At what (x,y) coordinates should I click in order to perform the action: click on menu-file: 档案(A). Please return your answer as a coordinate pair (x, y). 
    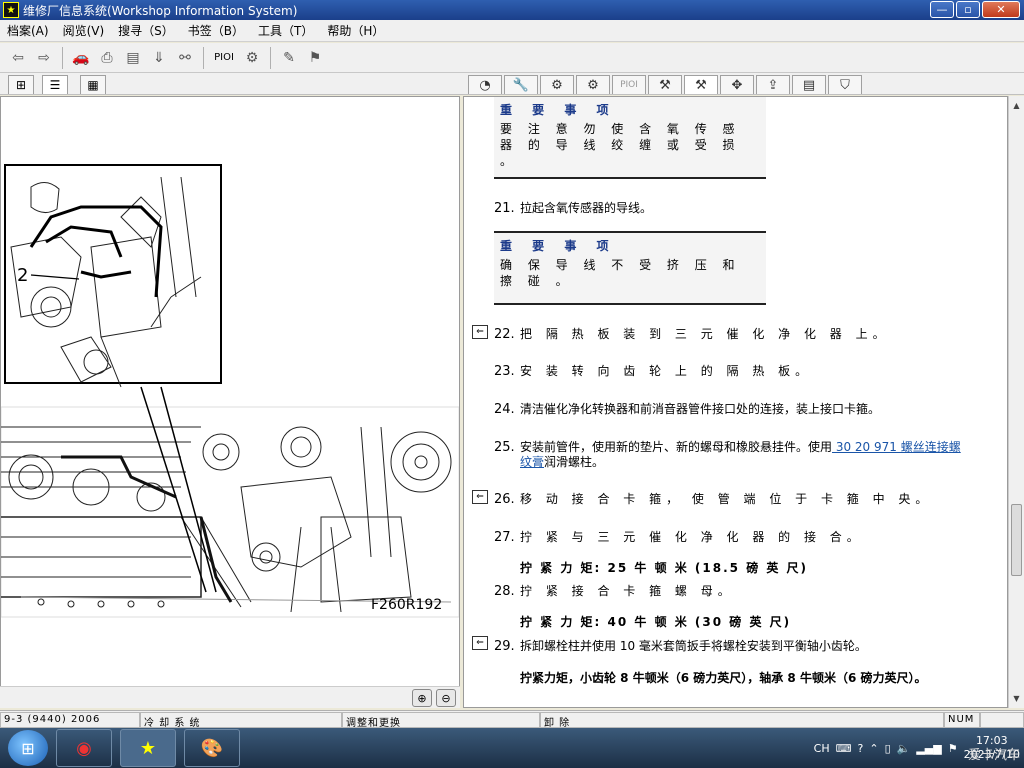
    Looking at the image, I should click on (28, 30).